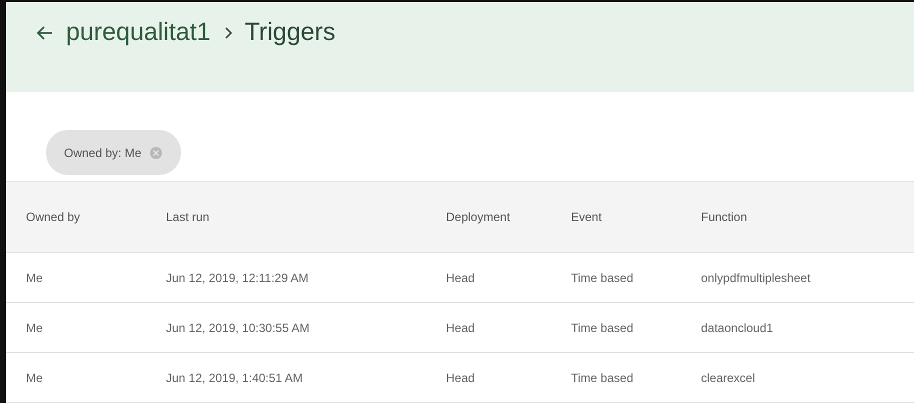 The image size is (914, 403). I want to click on table-cell-text: onlypdfmultiplesheet, so click(756, 277).